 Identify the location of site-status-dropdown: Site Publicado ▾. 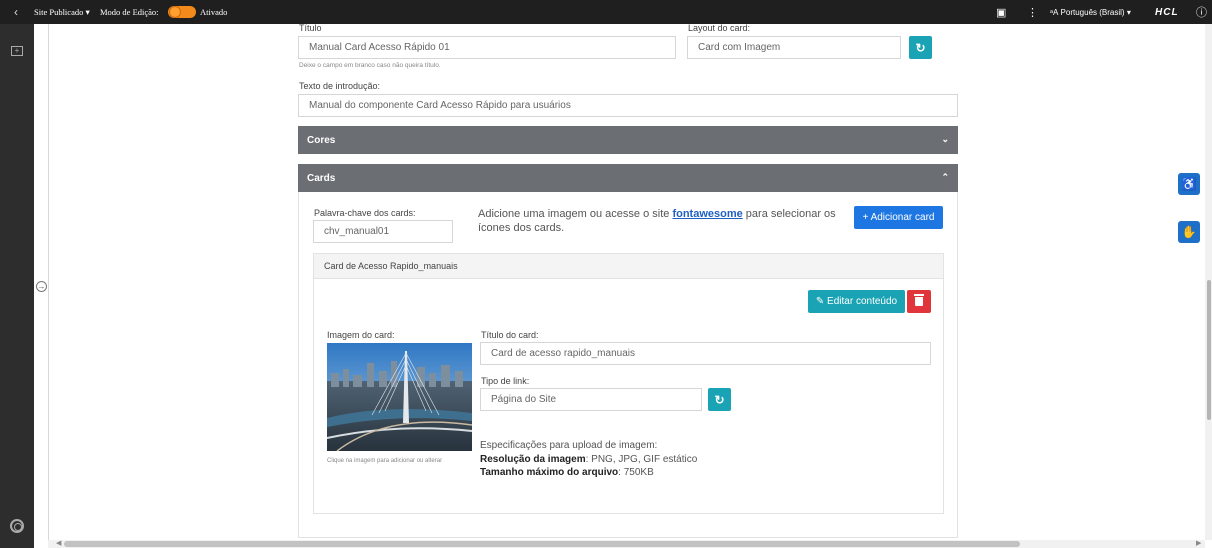
(62, 12).